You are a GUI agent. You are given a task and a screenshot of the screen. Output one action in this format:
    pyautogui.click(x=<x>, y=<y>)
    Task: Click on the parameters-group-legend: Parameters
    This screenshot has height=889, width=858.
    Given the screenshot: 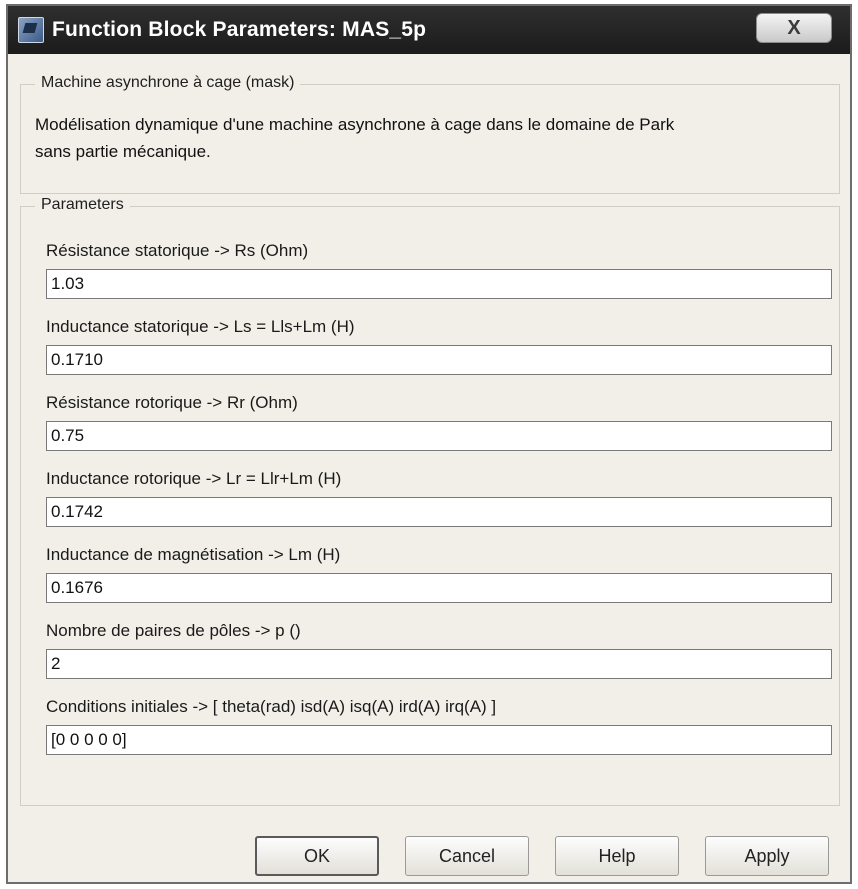 What is the action you would take?
    pyautogui.click(x=82, y=205)
    